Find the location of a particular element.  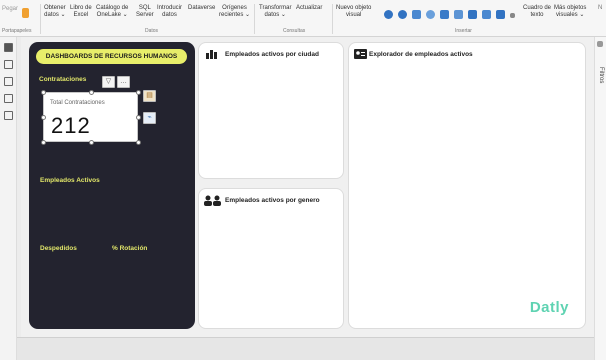

sql-server-button: SQL Server is located at coordinates (145, 12).